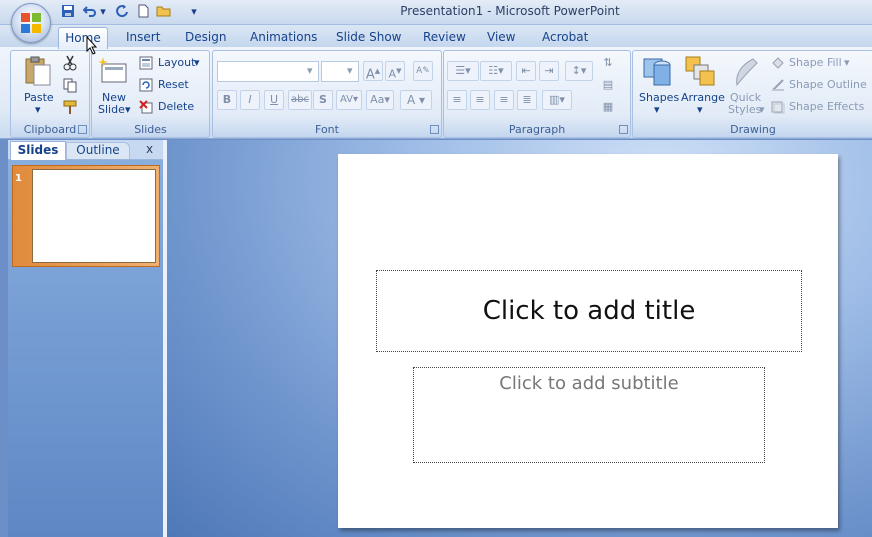  Describe the element at coordinates (423, 71) in the screenshot. I see `clear-formatting-icon: A✎` at that location.